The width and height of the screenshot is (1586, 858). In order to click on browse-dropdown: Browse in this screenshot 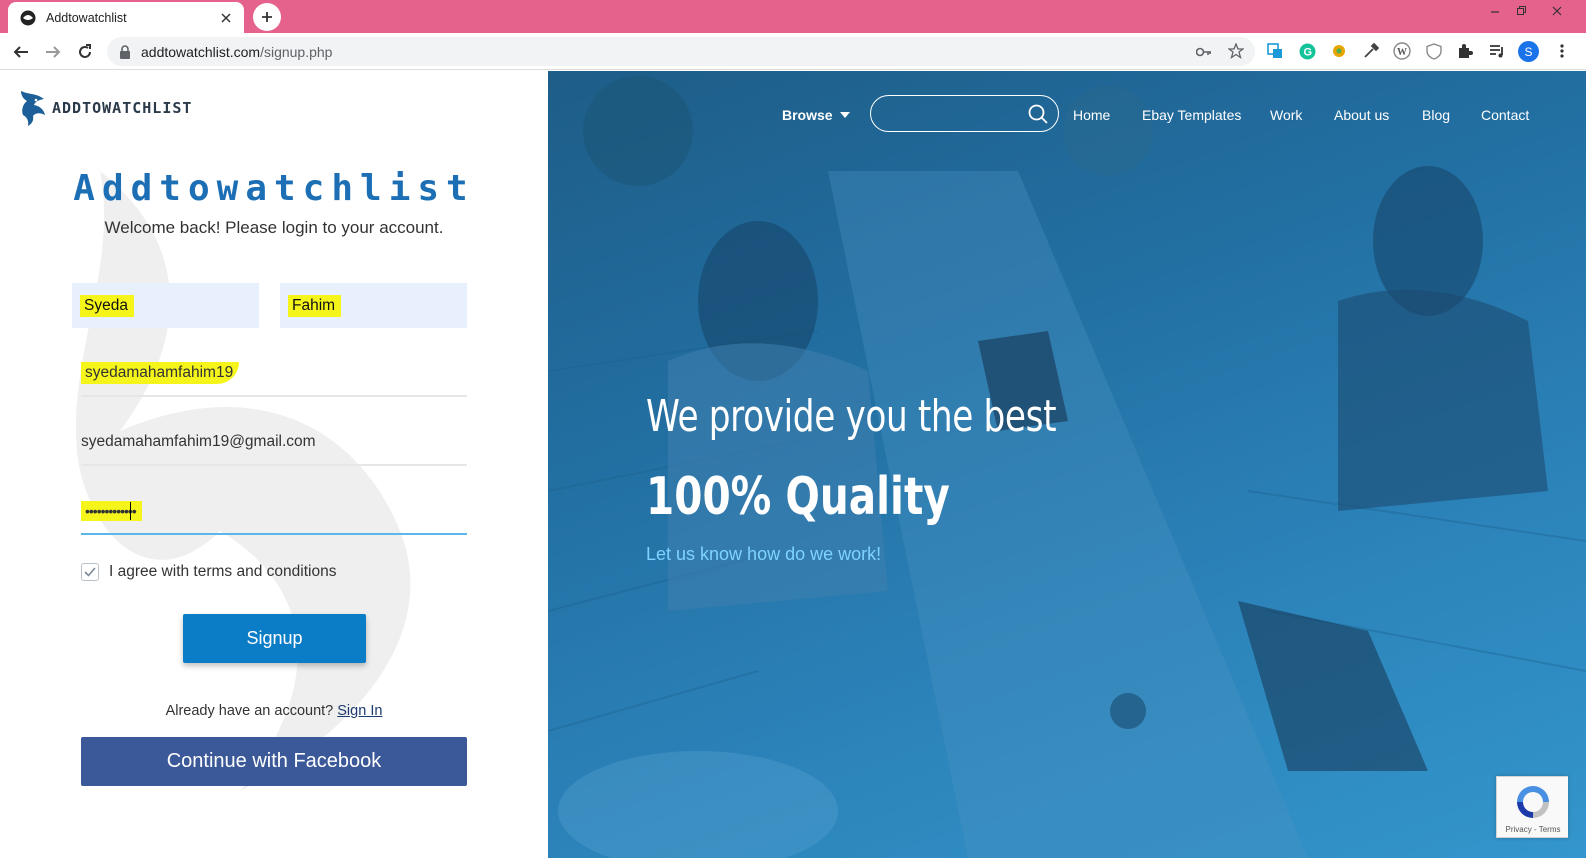, I will do `click(816, 115)`.